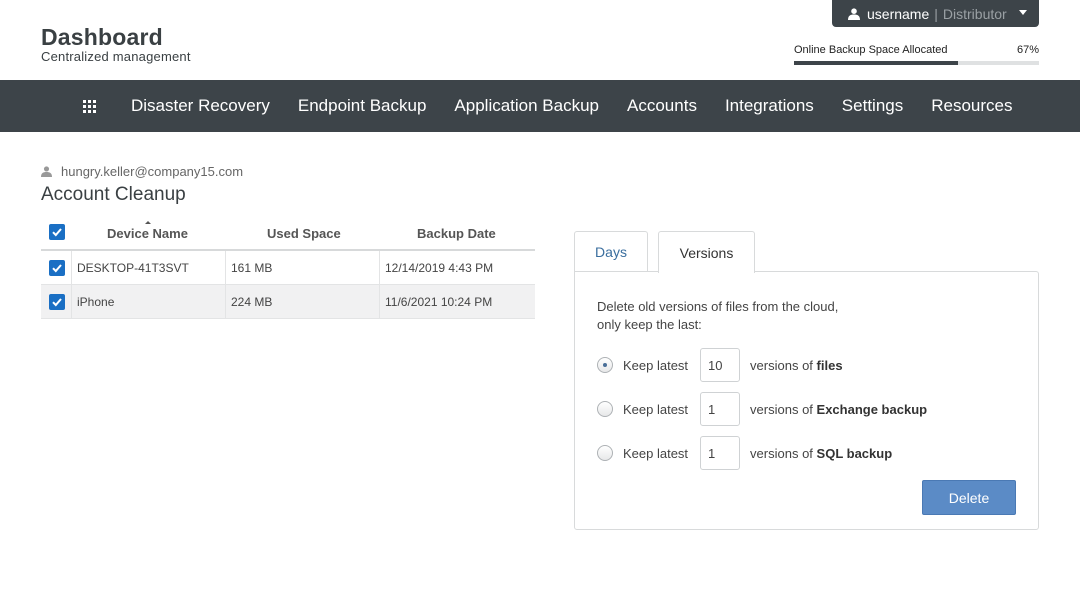 Image resolution: width=1080 pixels, height=600 pixels. Describe the element at coordinates (605, 409) in the screenshot. I see `radio-exchange` at that location.